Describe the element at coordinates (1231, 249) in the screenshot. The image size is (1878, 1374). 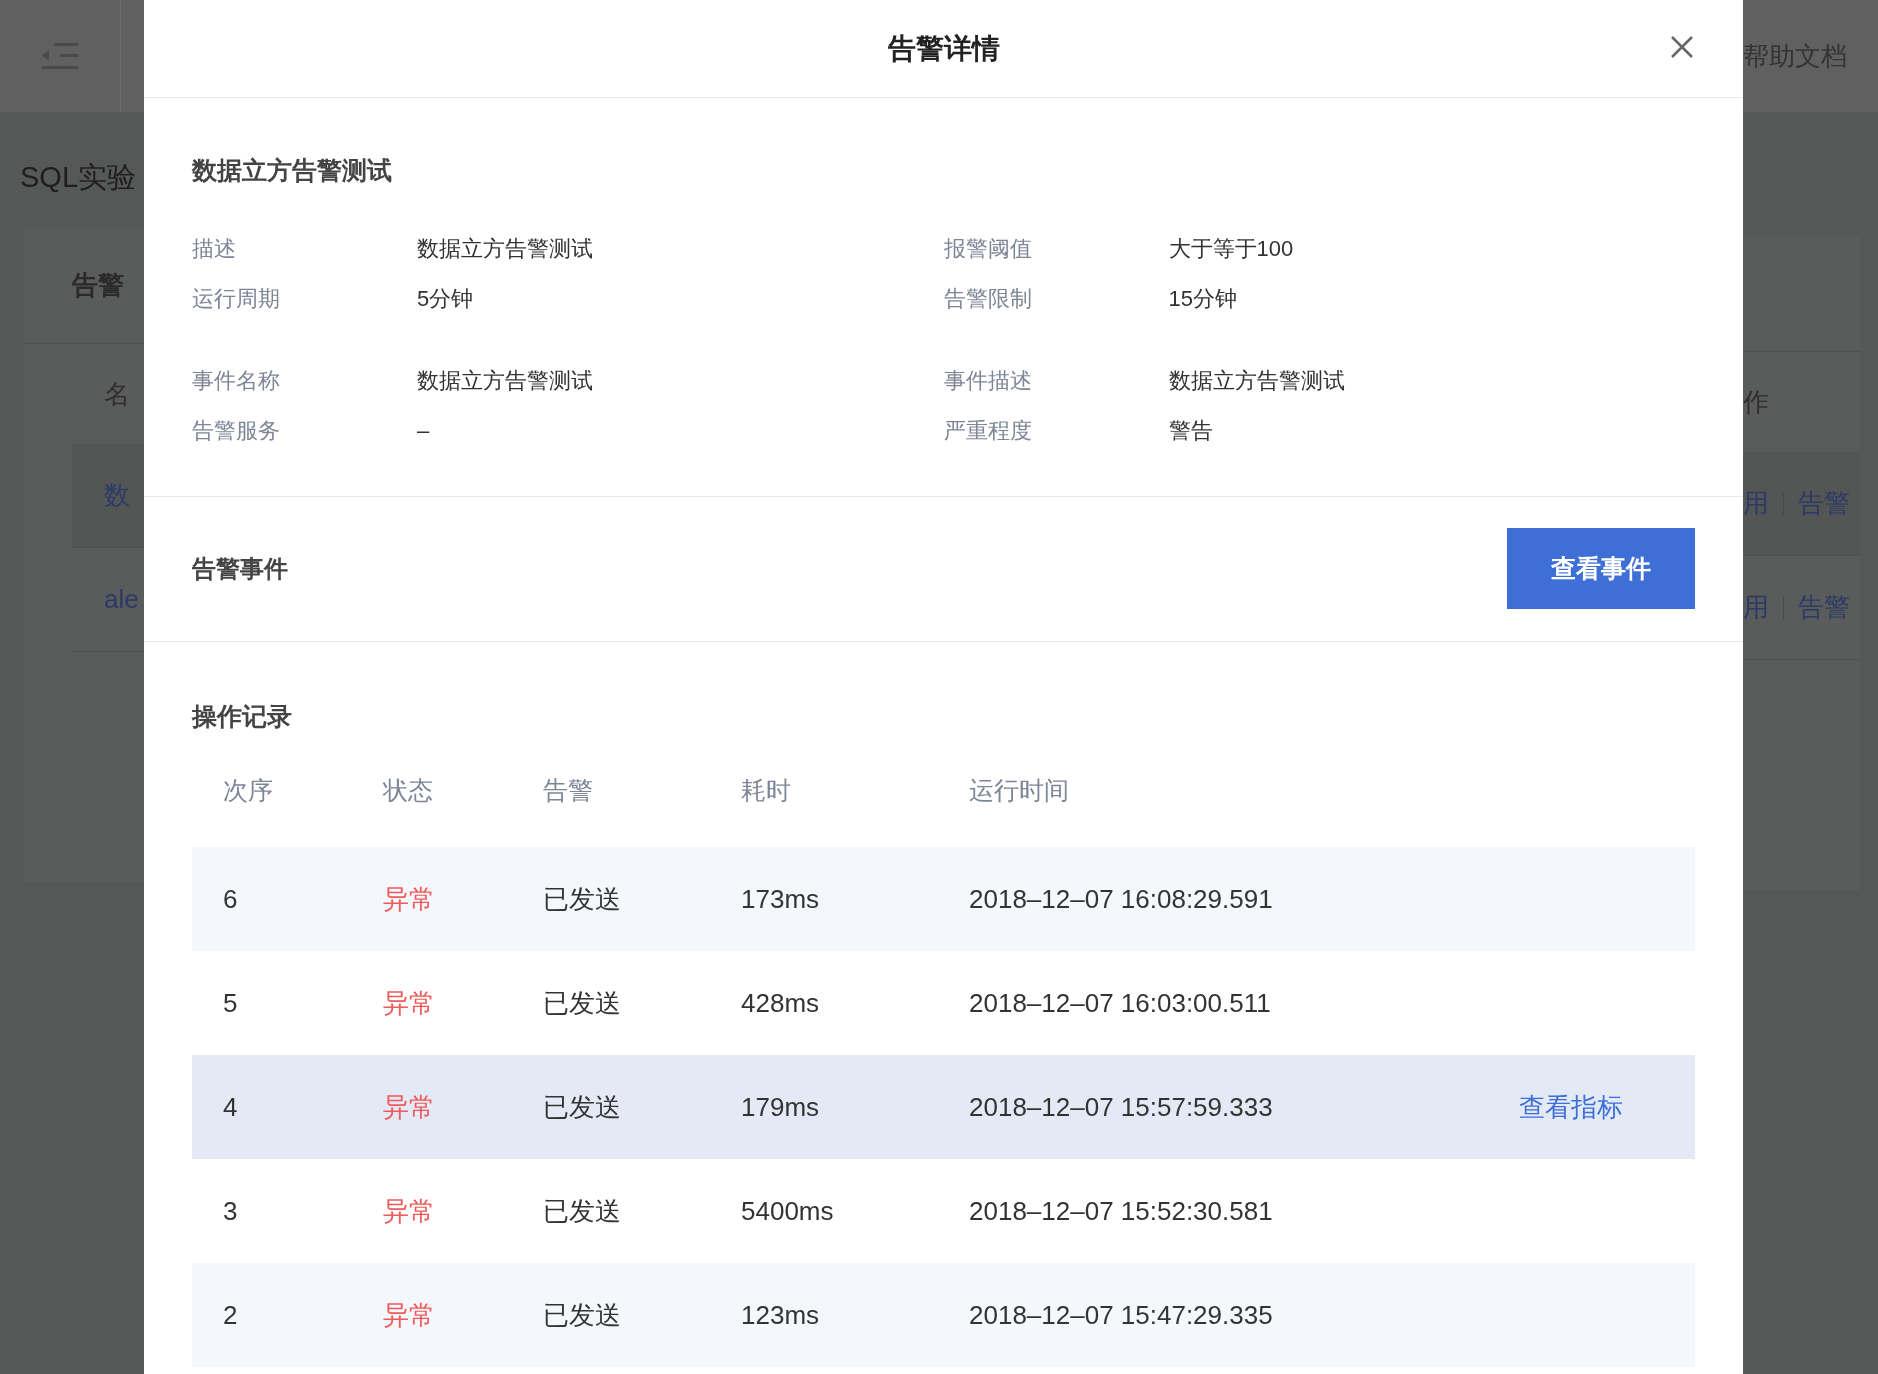
I see `field-value: 大于等于100` at that location.